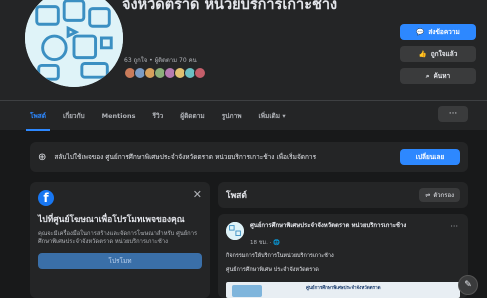 The width and height of the screenshot is (487, 298). I want to click on posts-title: โพสต์, so click(236, 196).